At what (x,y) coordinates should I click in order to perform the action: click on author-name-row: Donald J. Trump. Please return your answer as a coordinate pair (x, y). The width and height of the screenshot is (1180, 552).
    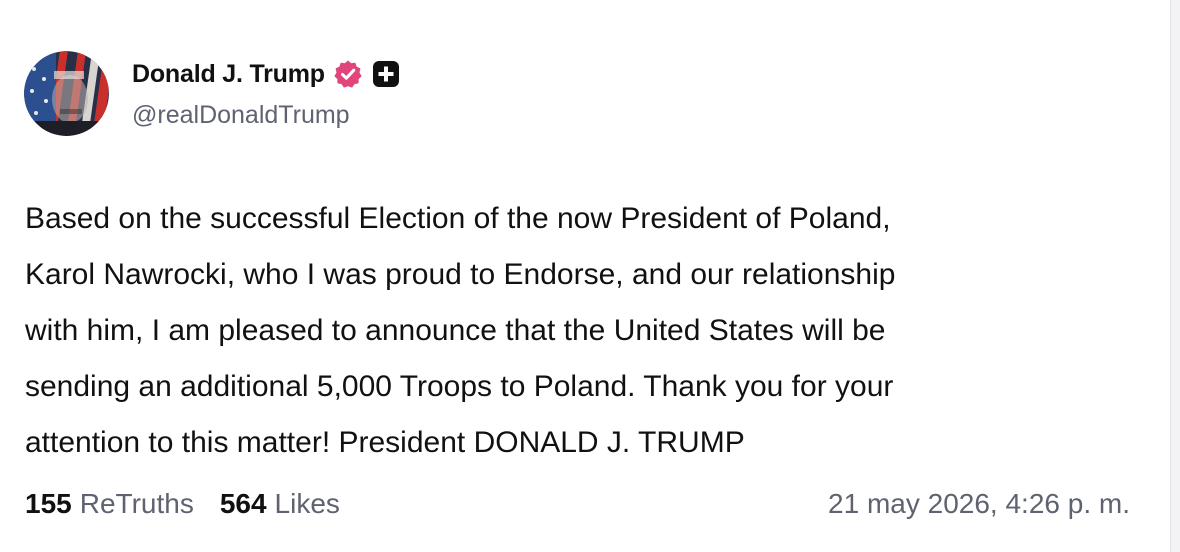
    Looking at the image, I should click on (266, 74).